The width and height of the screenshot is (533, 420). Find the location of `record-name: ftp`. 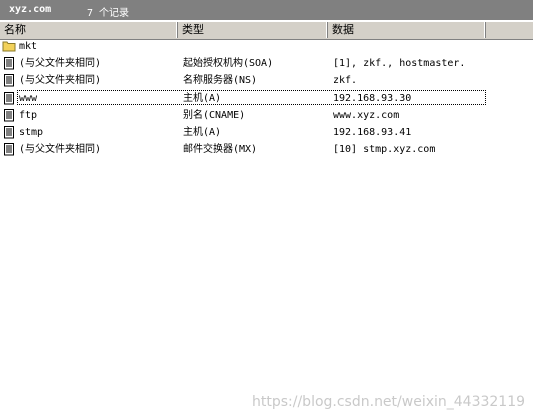

record-name: ftp is located at coordinates (28, 115).